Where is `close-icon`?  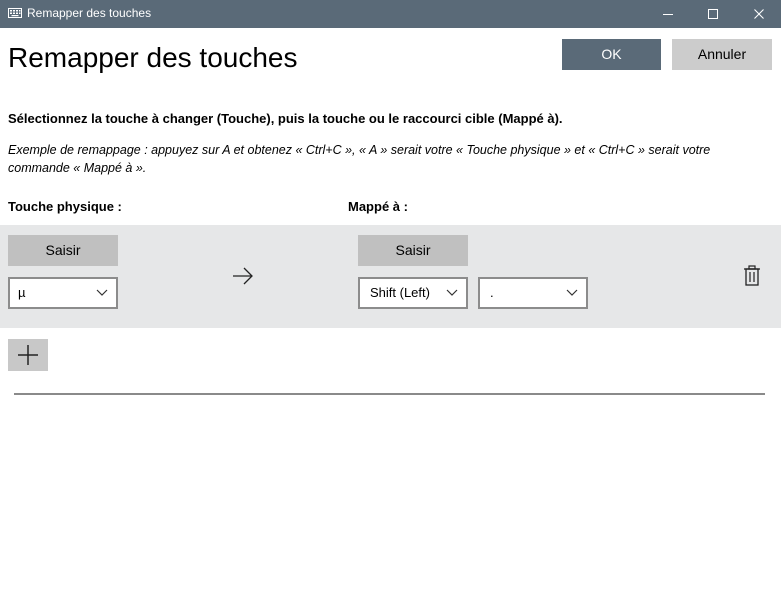 close-icon is located at coordinates (759, 14).